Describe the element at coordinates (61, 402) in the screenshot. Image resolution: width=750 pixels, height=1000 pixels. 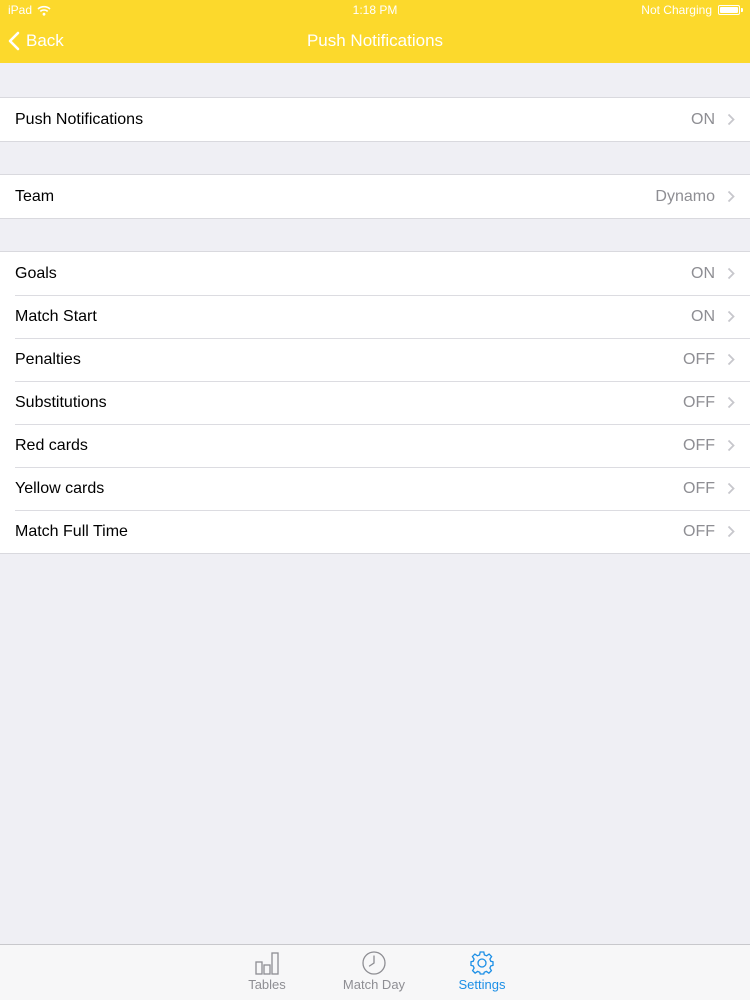
I see `setting-label: Substitutions` at that location.